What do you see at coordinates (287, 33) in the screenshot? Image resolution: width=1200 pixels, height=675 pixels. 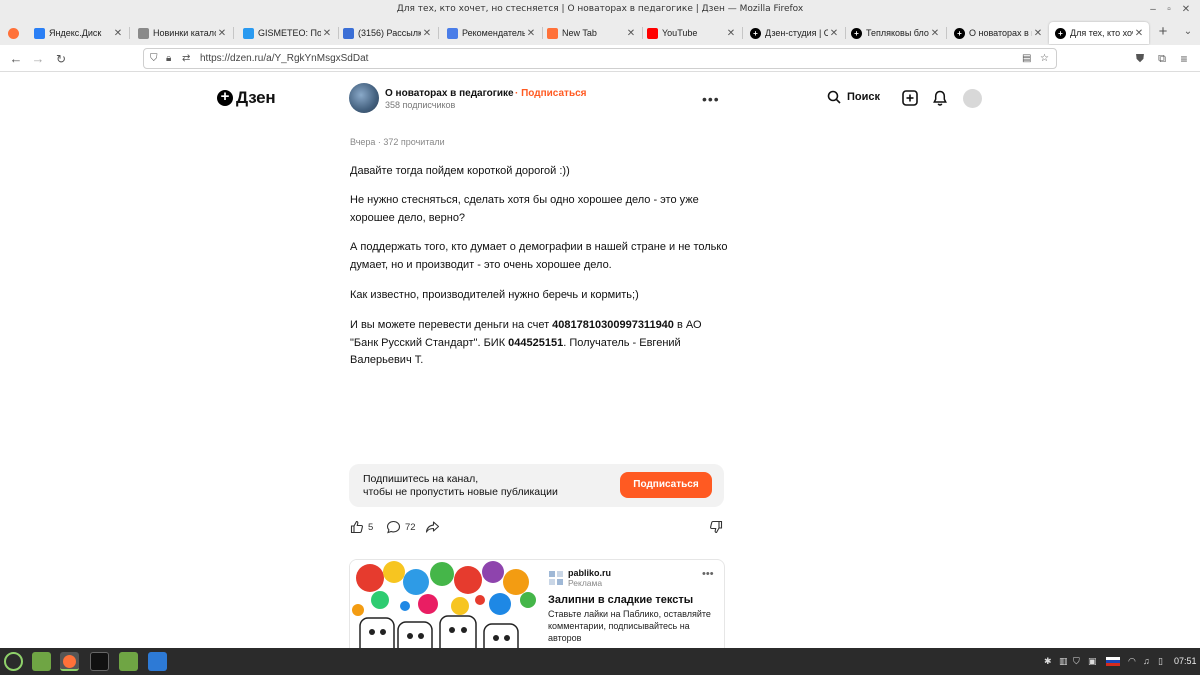 I see `tab-3: GISMETEO: Погода✕` at bounding box center [287, 33].